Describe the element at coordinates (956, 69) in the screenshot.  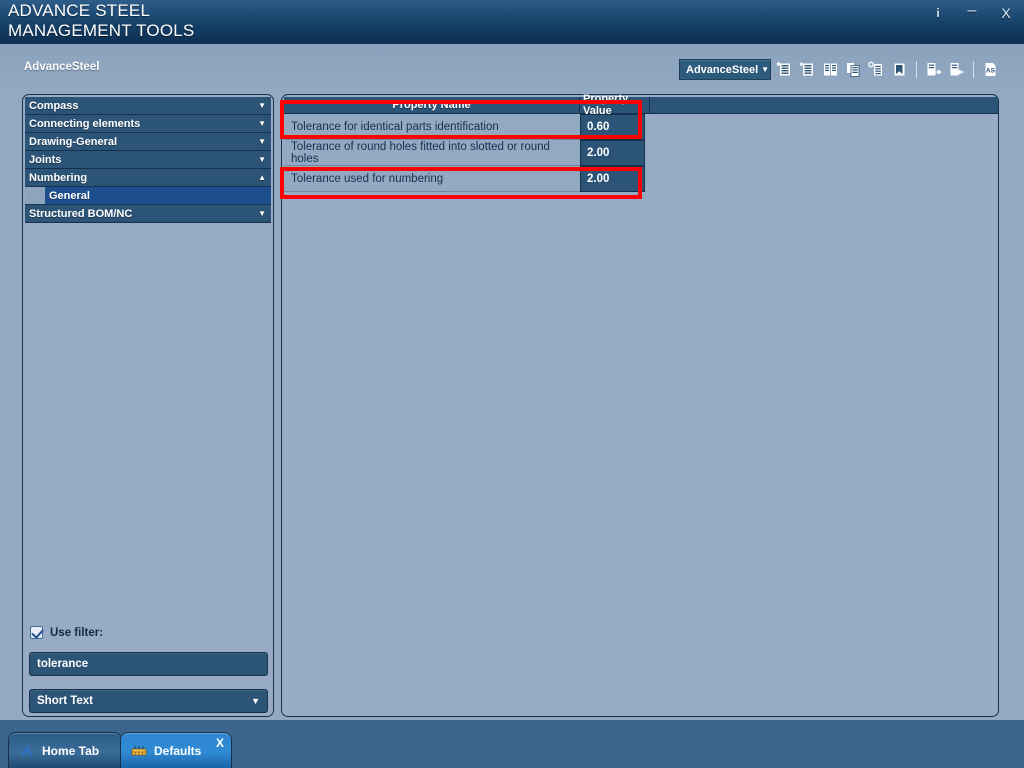
I see `export-table-icon` at that location.